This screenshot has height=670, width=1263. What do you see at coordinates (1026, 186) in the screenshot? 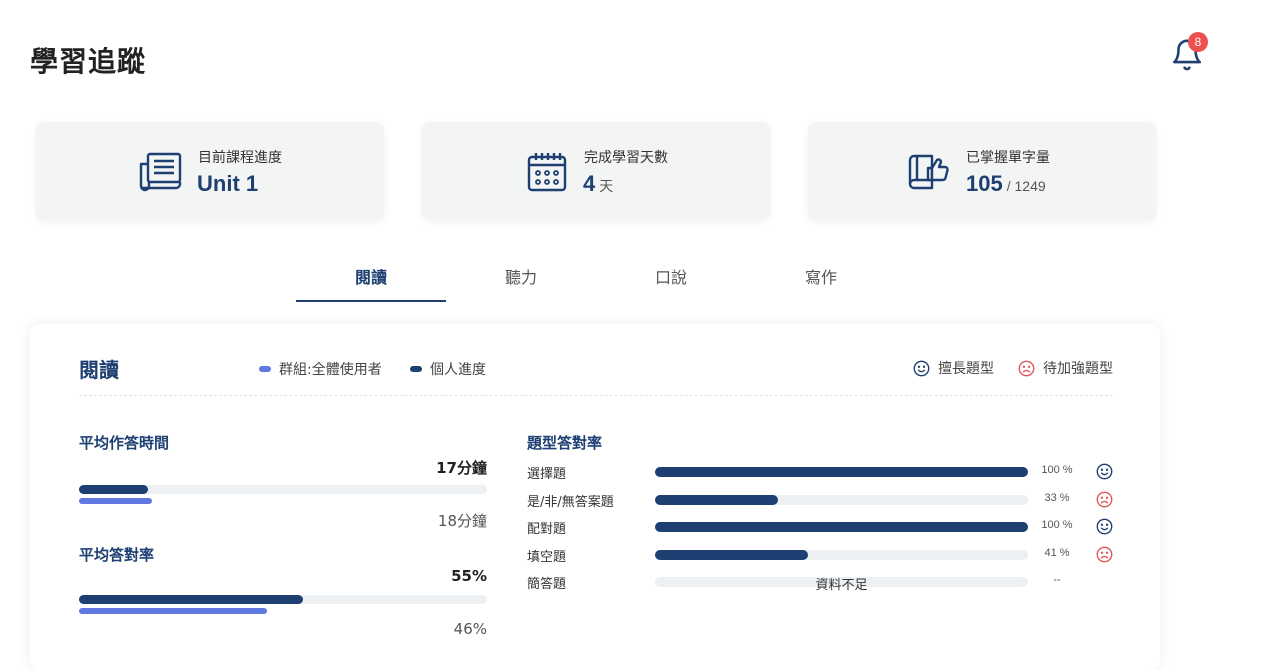
I see `stat-total: / 1249` at bounding box center [1026, 186].